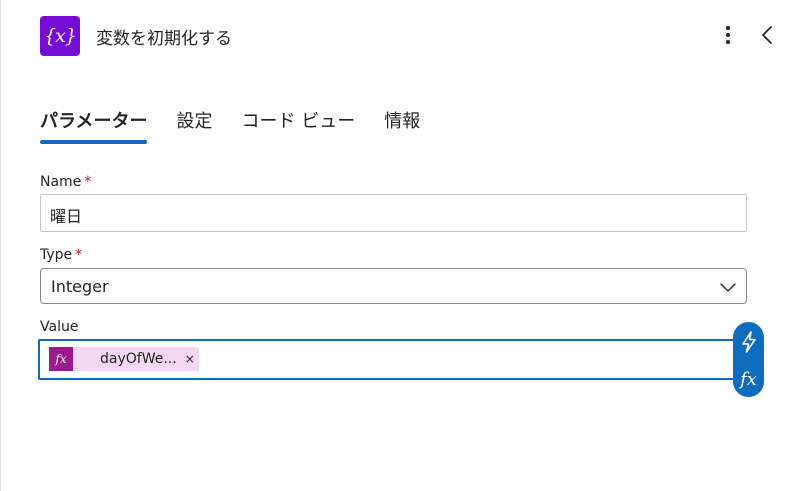 The image size is (788, 491). I want to click on name-label: Name *, so click(66, 182).